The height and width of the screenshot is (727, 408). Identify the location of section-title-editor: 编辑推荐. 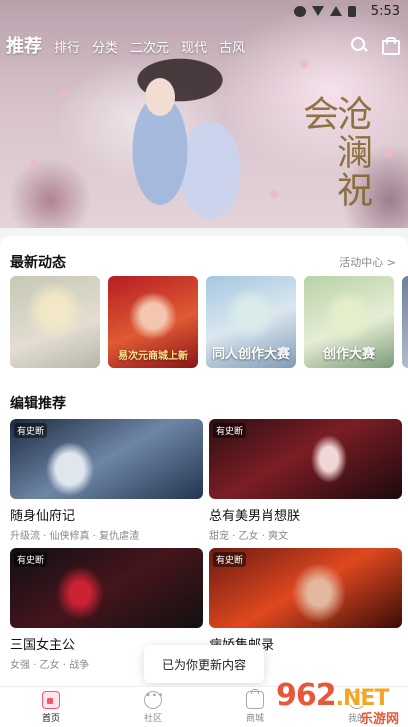
(38, 404).